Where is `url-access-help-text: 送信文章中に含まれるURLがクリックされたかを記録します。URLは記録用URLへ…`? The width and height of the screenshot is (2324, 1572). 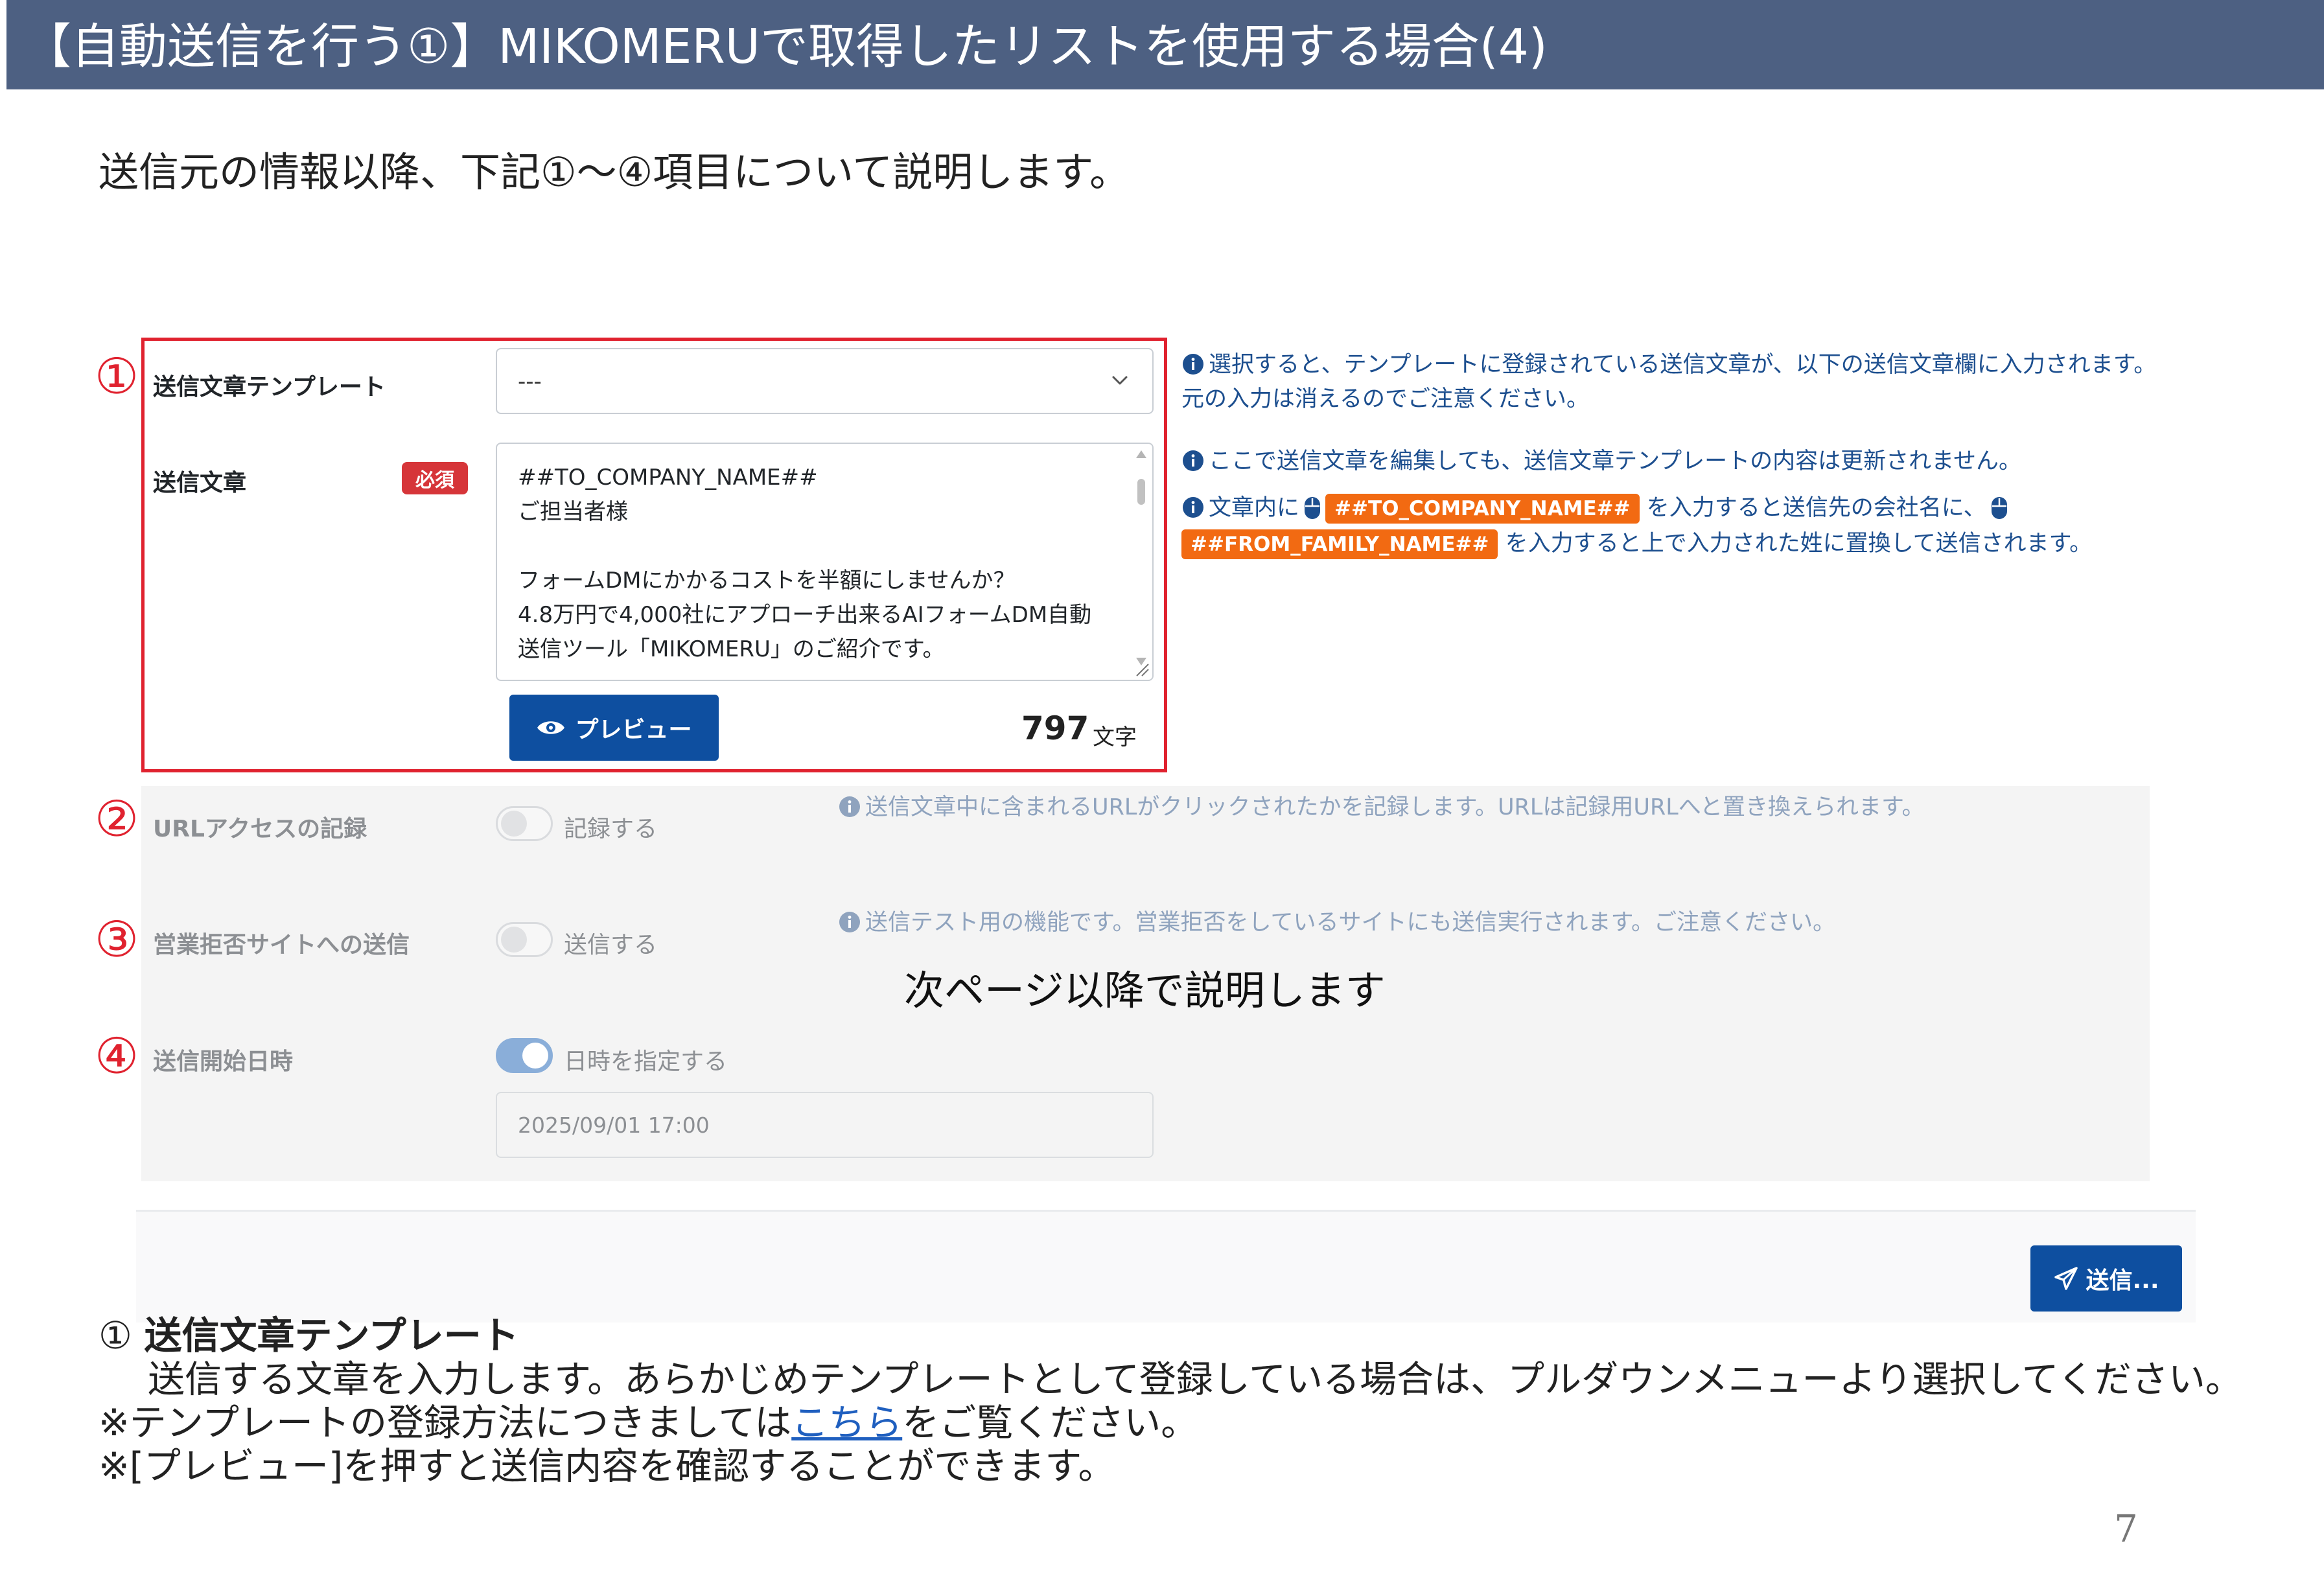
url-access-help-text: 送信文章中に含まれるURLがクリックされたかを記録します。URLは記録用URLへ… is located at coordinates (1395, 807).